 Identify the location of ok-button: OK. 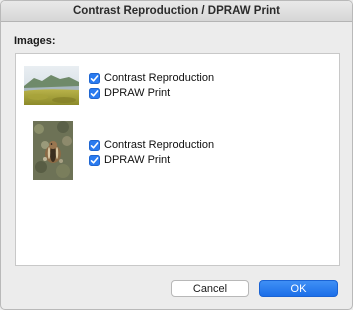
(298, 288).